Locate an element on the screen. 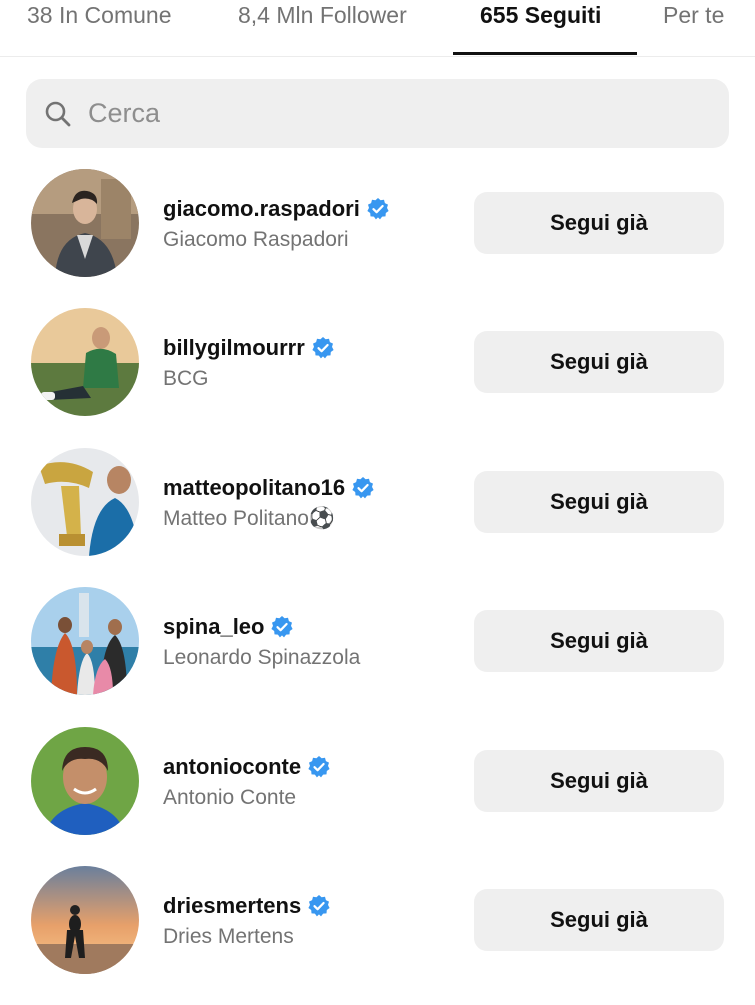 Image resolution: width=755 pixels, height=1005 pixels. tab-per-te: Per te is located at coordinates (693, 28).